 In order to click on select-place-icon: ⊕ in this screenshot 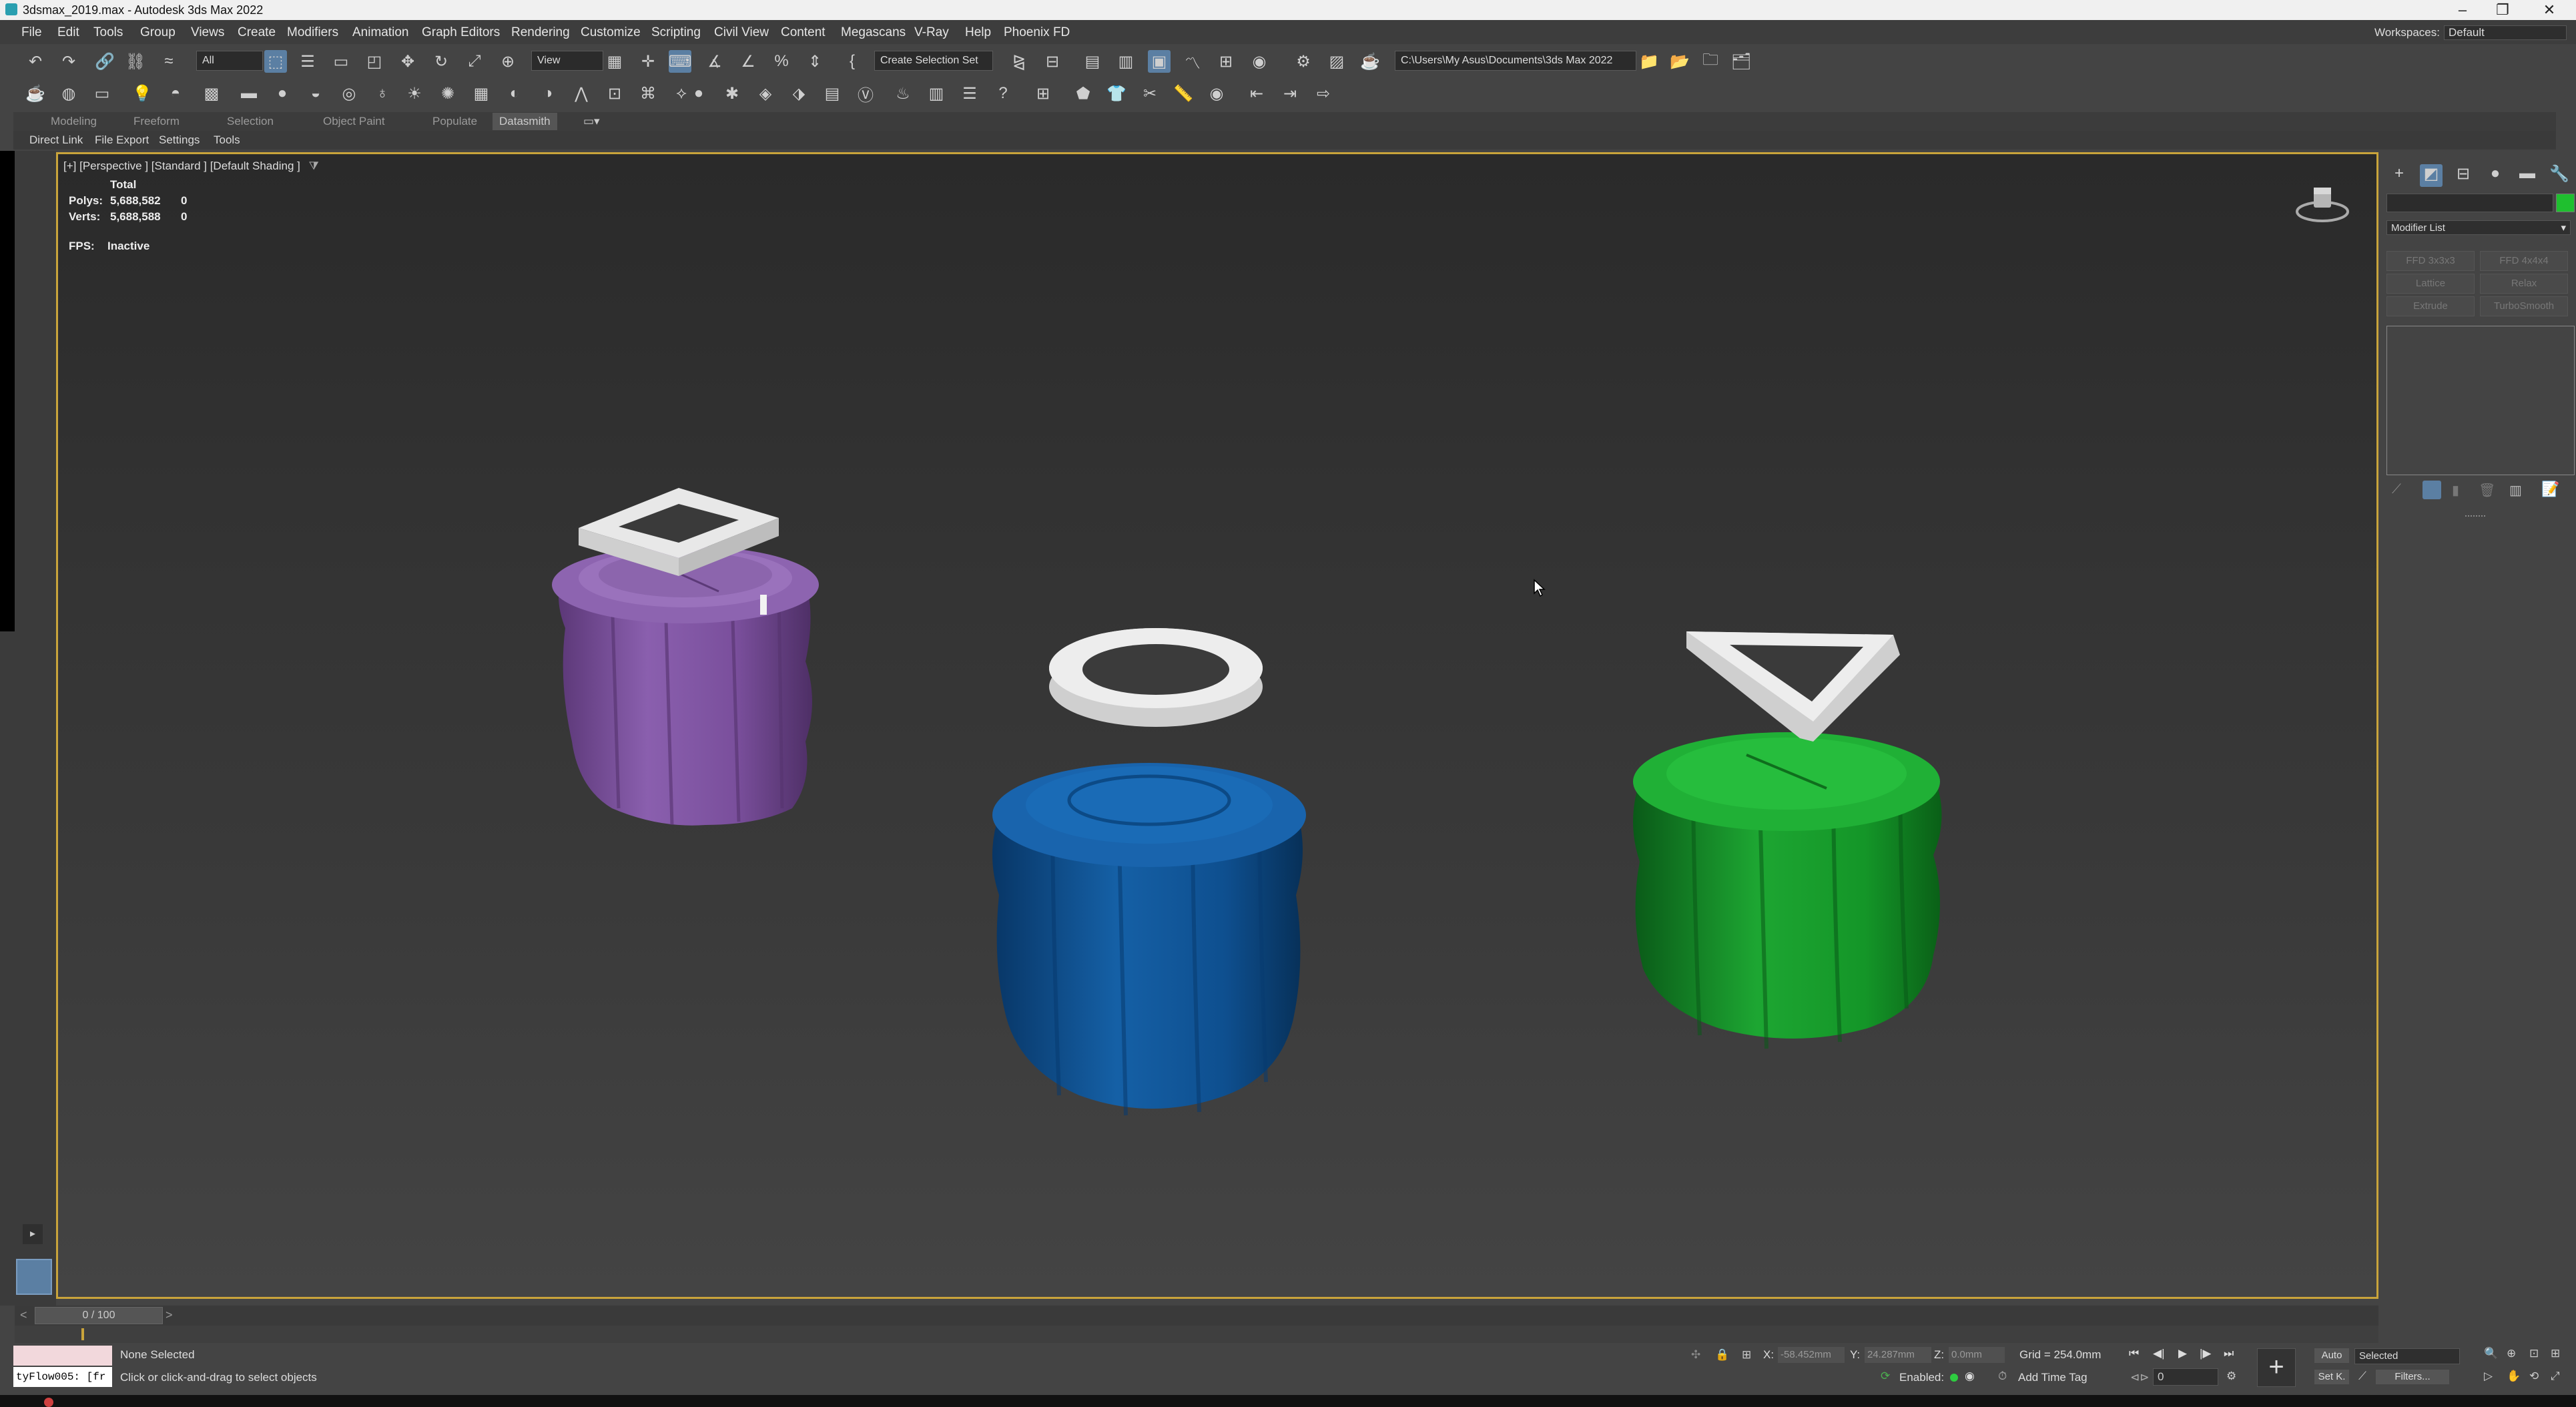, I will do `click(508, 61)`.